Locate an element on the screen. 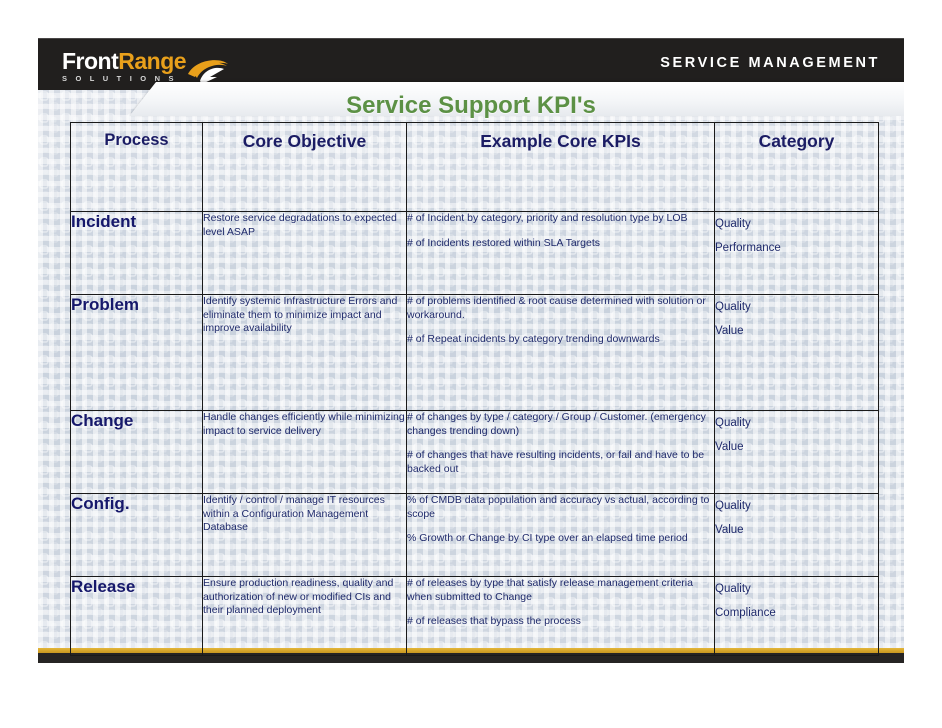  logo-text-range: Range is located at coordinates (152, 61).